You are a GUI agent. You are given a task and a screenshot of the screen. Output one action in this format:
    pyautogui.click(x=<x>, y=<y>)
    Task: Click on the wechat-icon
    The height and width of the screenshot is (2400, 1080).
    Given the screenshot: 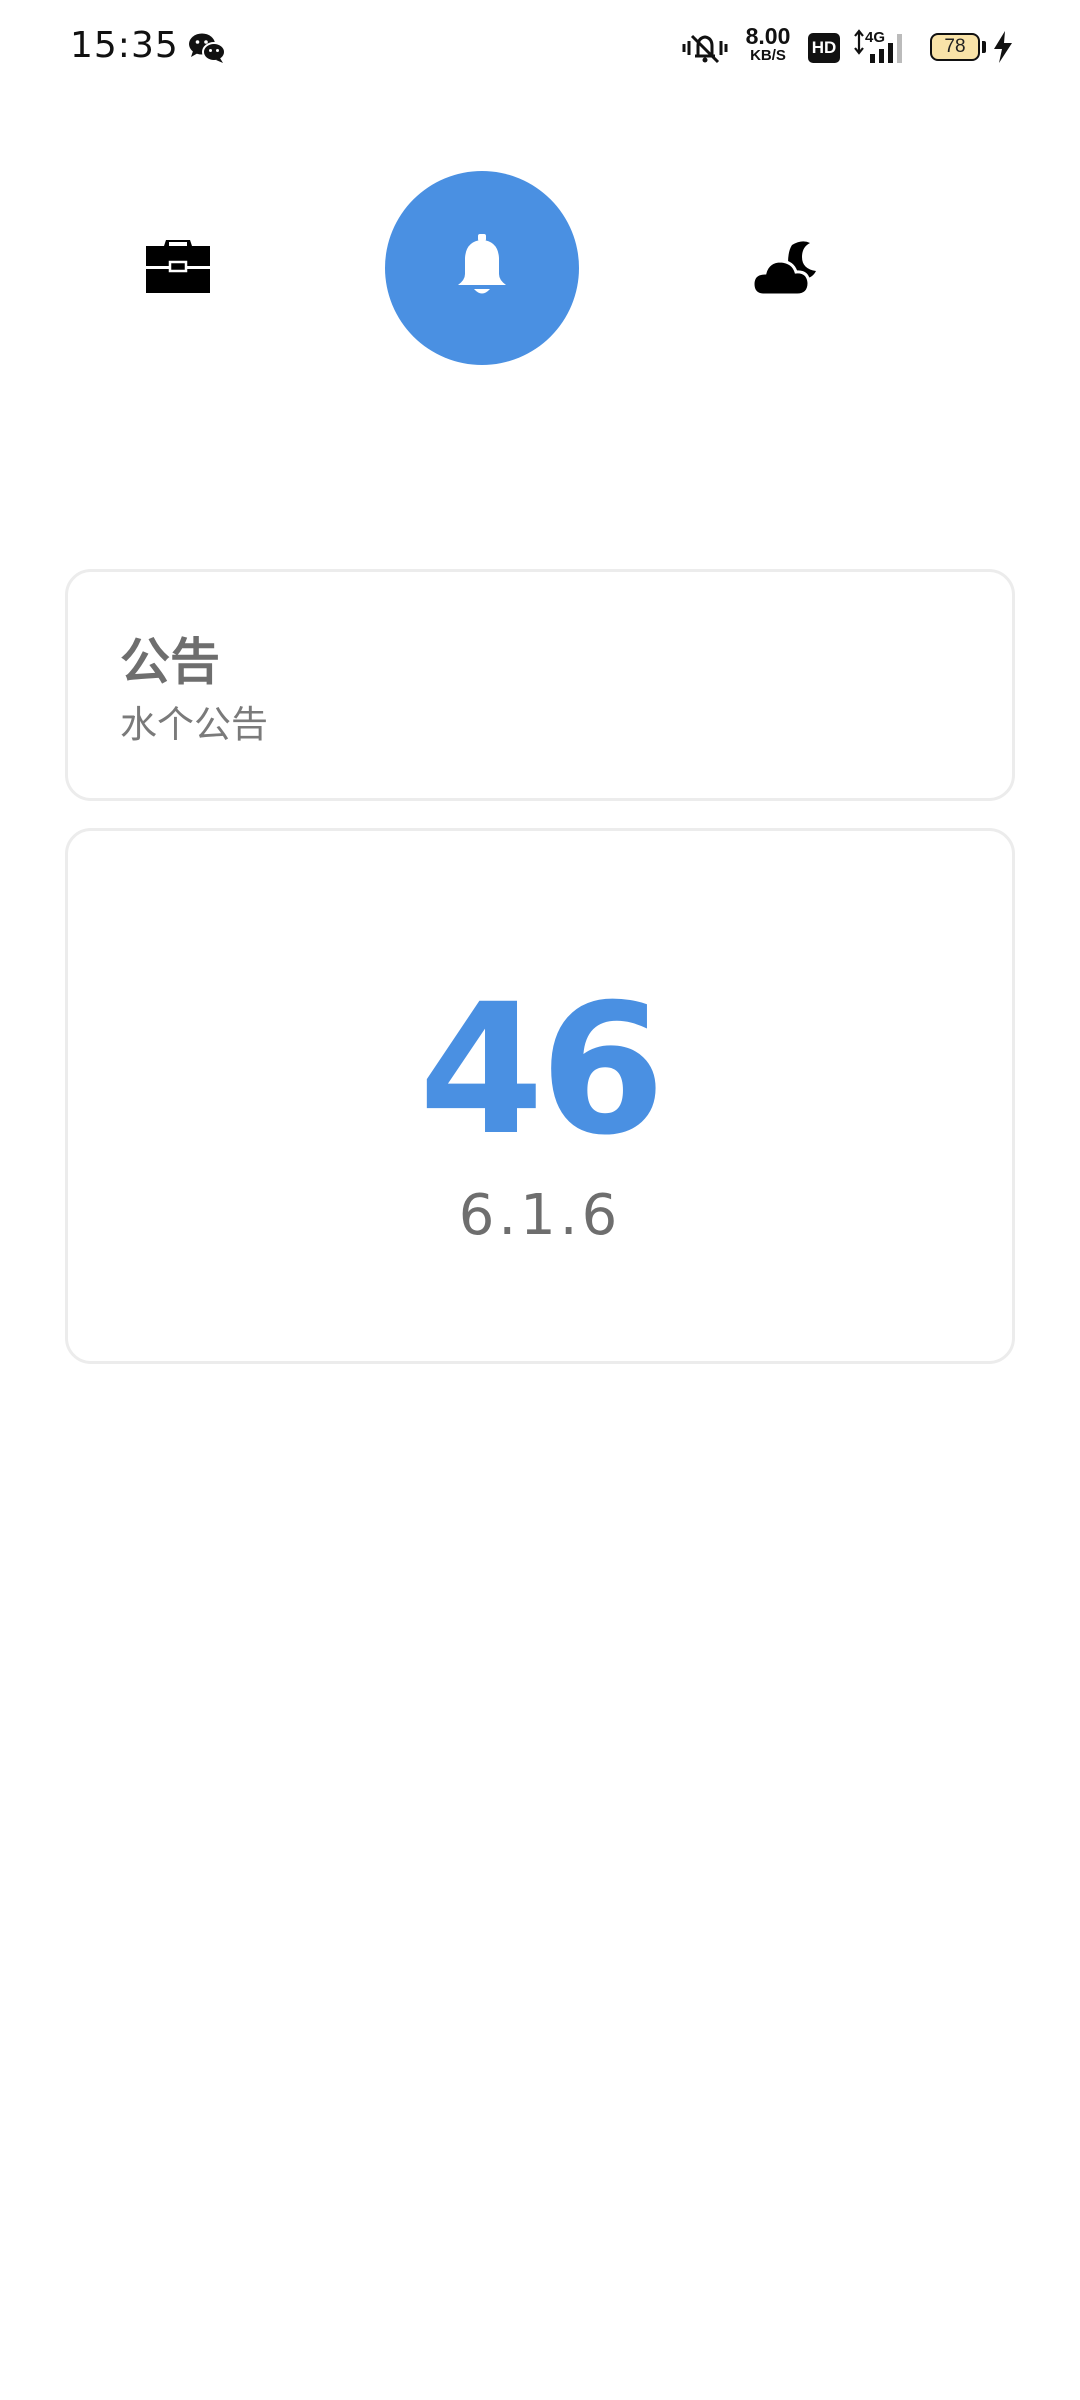 What is the action you would take?
    pyautogui.click(x=207, y=48)
    